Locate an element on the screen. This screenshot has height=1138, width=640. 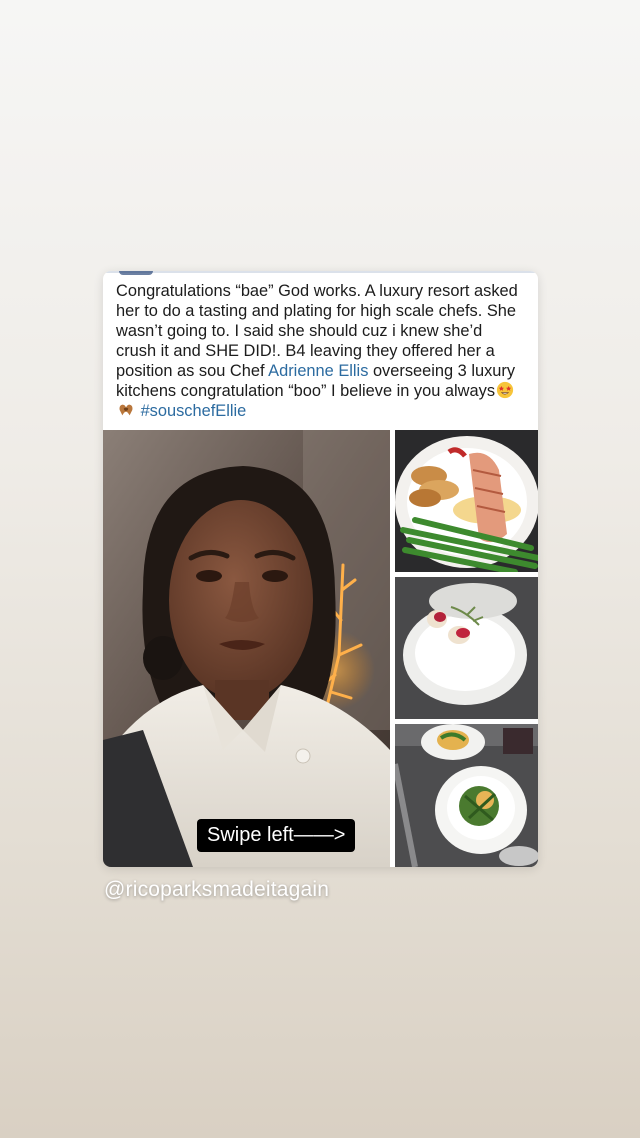
story-mention-sticker: @ricoparksmadeitagain is located at coordinates (216, 890).